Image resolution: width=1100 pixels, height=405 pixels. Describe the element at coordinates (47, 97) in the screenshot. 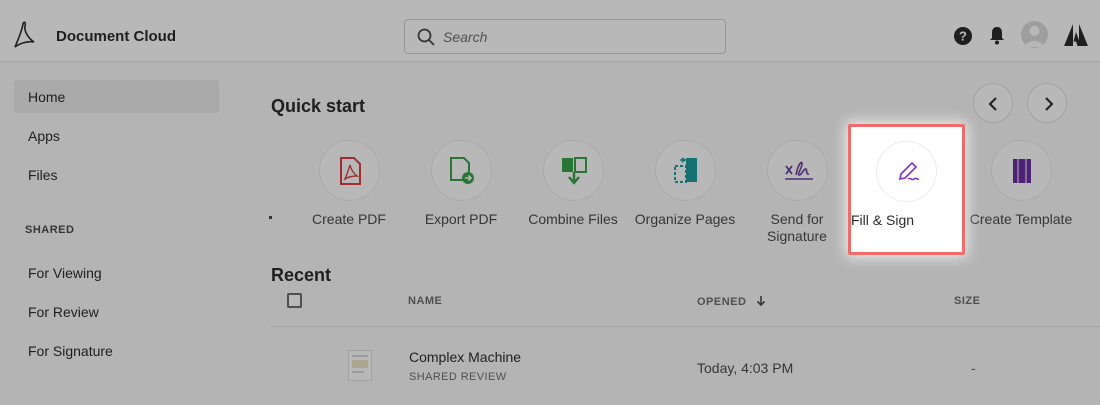

I see `sidebar-item-label: Home` at that location.